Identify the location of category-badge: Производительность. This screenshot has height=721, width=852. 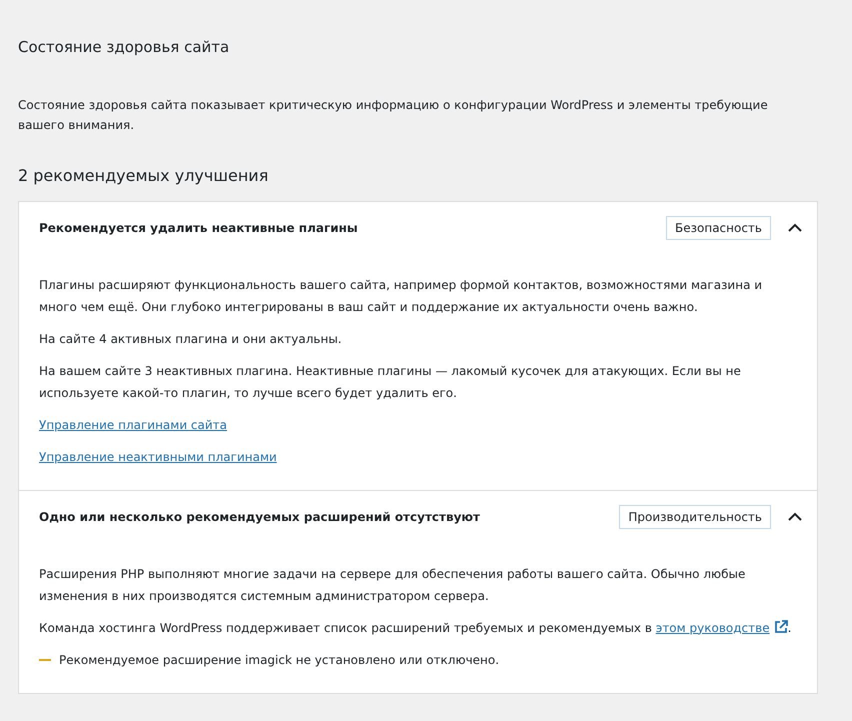
(695, 516).